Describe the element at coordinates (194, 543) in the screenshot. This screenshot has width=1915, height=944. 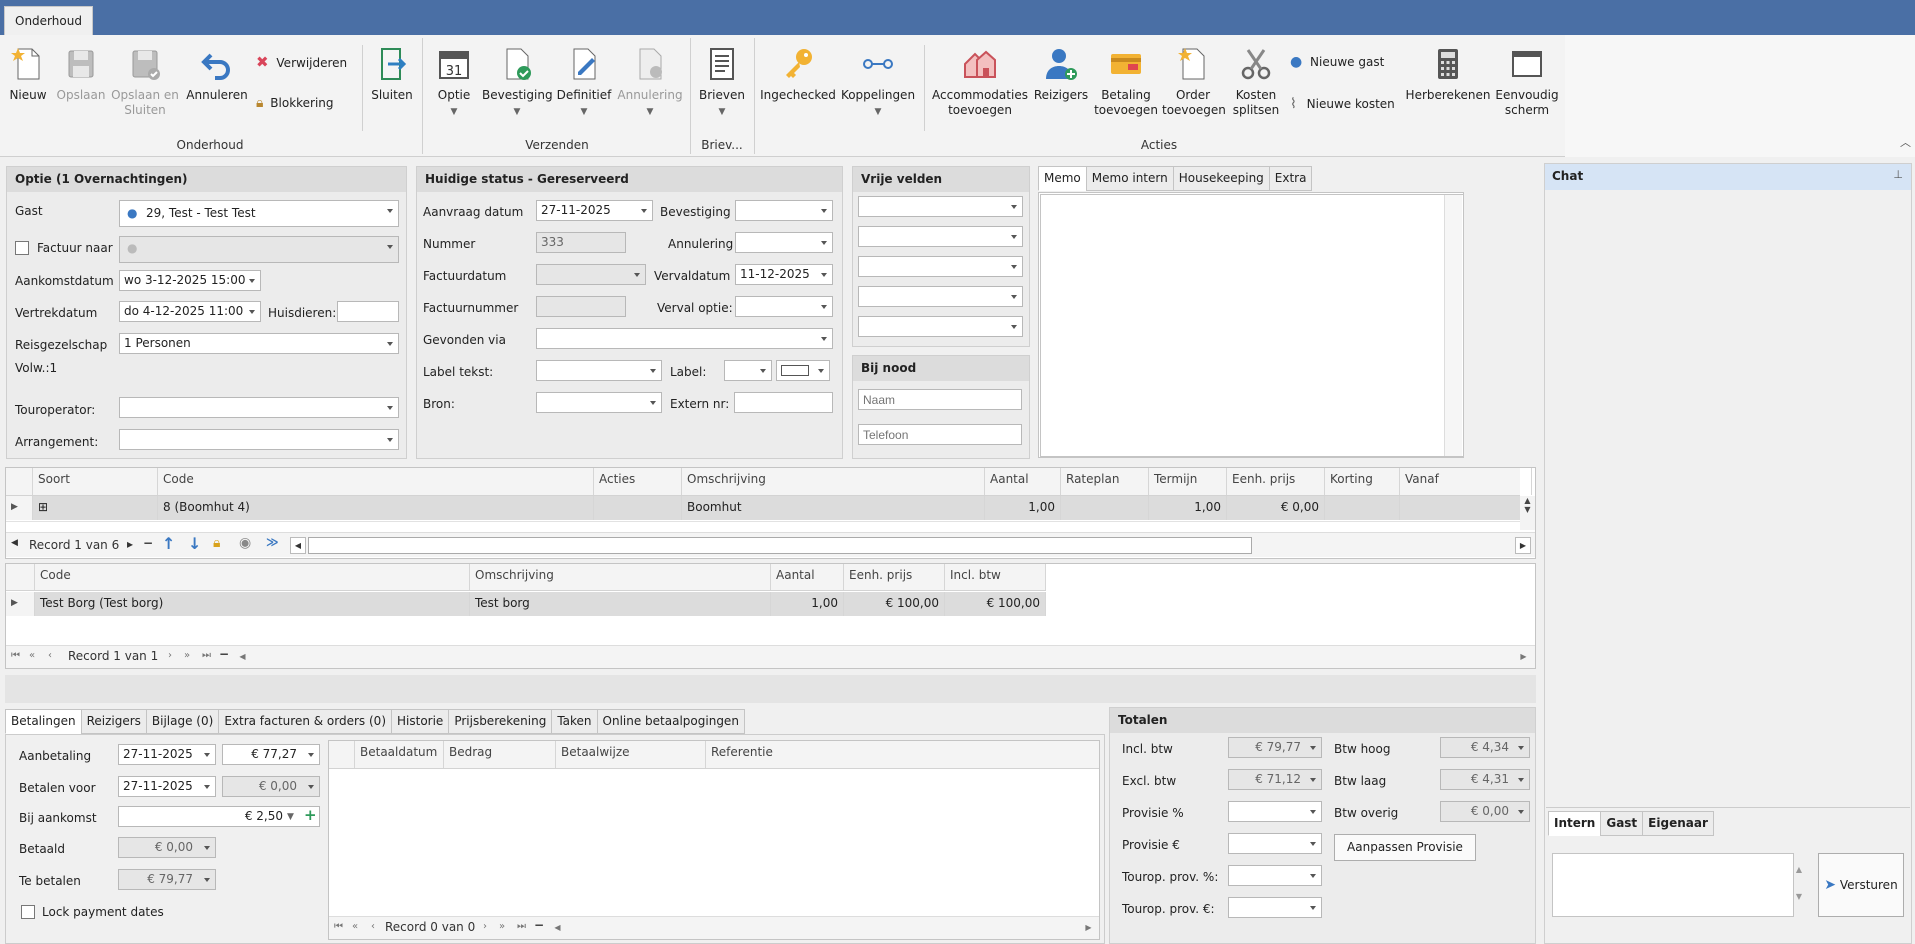
I see `move-down-icon: ↓` at that location.